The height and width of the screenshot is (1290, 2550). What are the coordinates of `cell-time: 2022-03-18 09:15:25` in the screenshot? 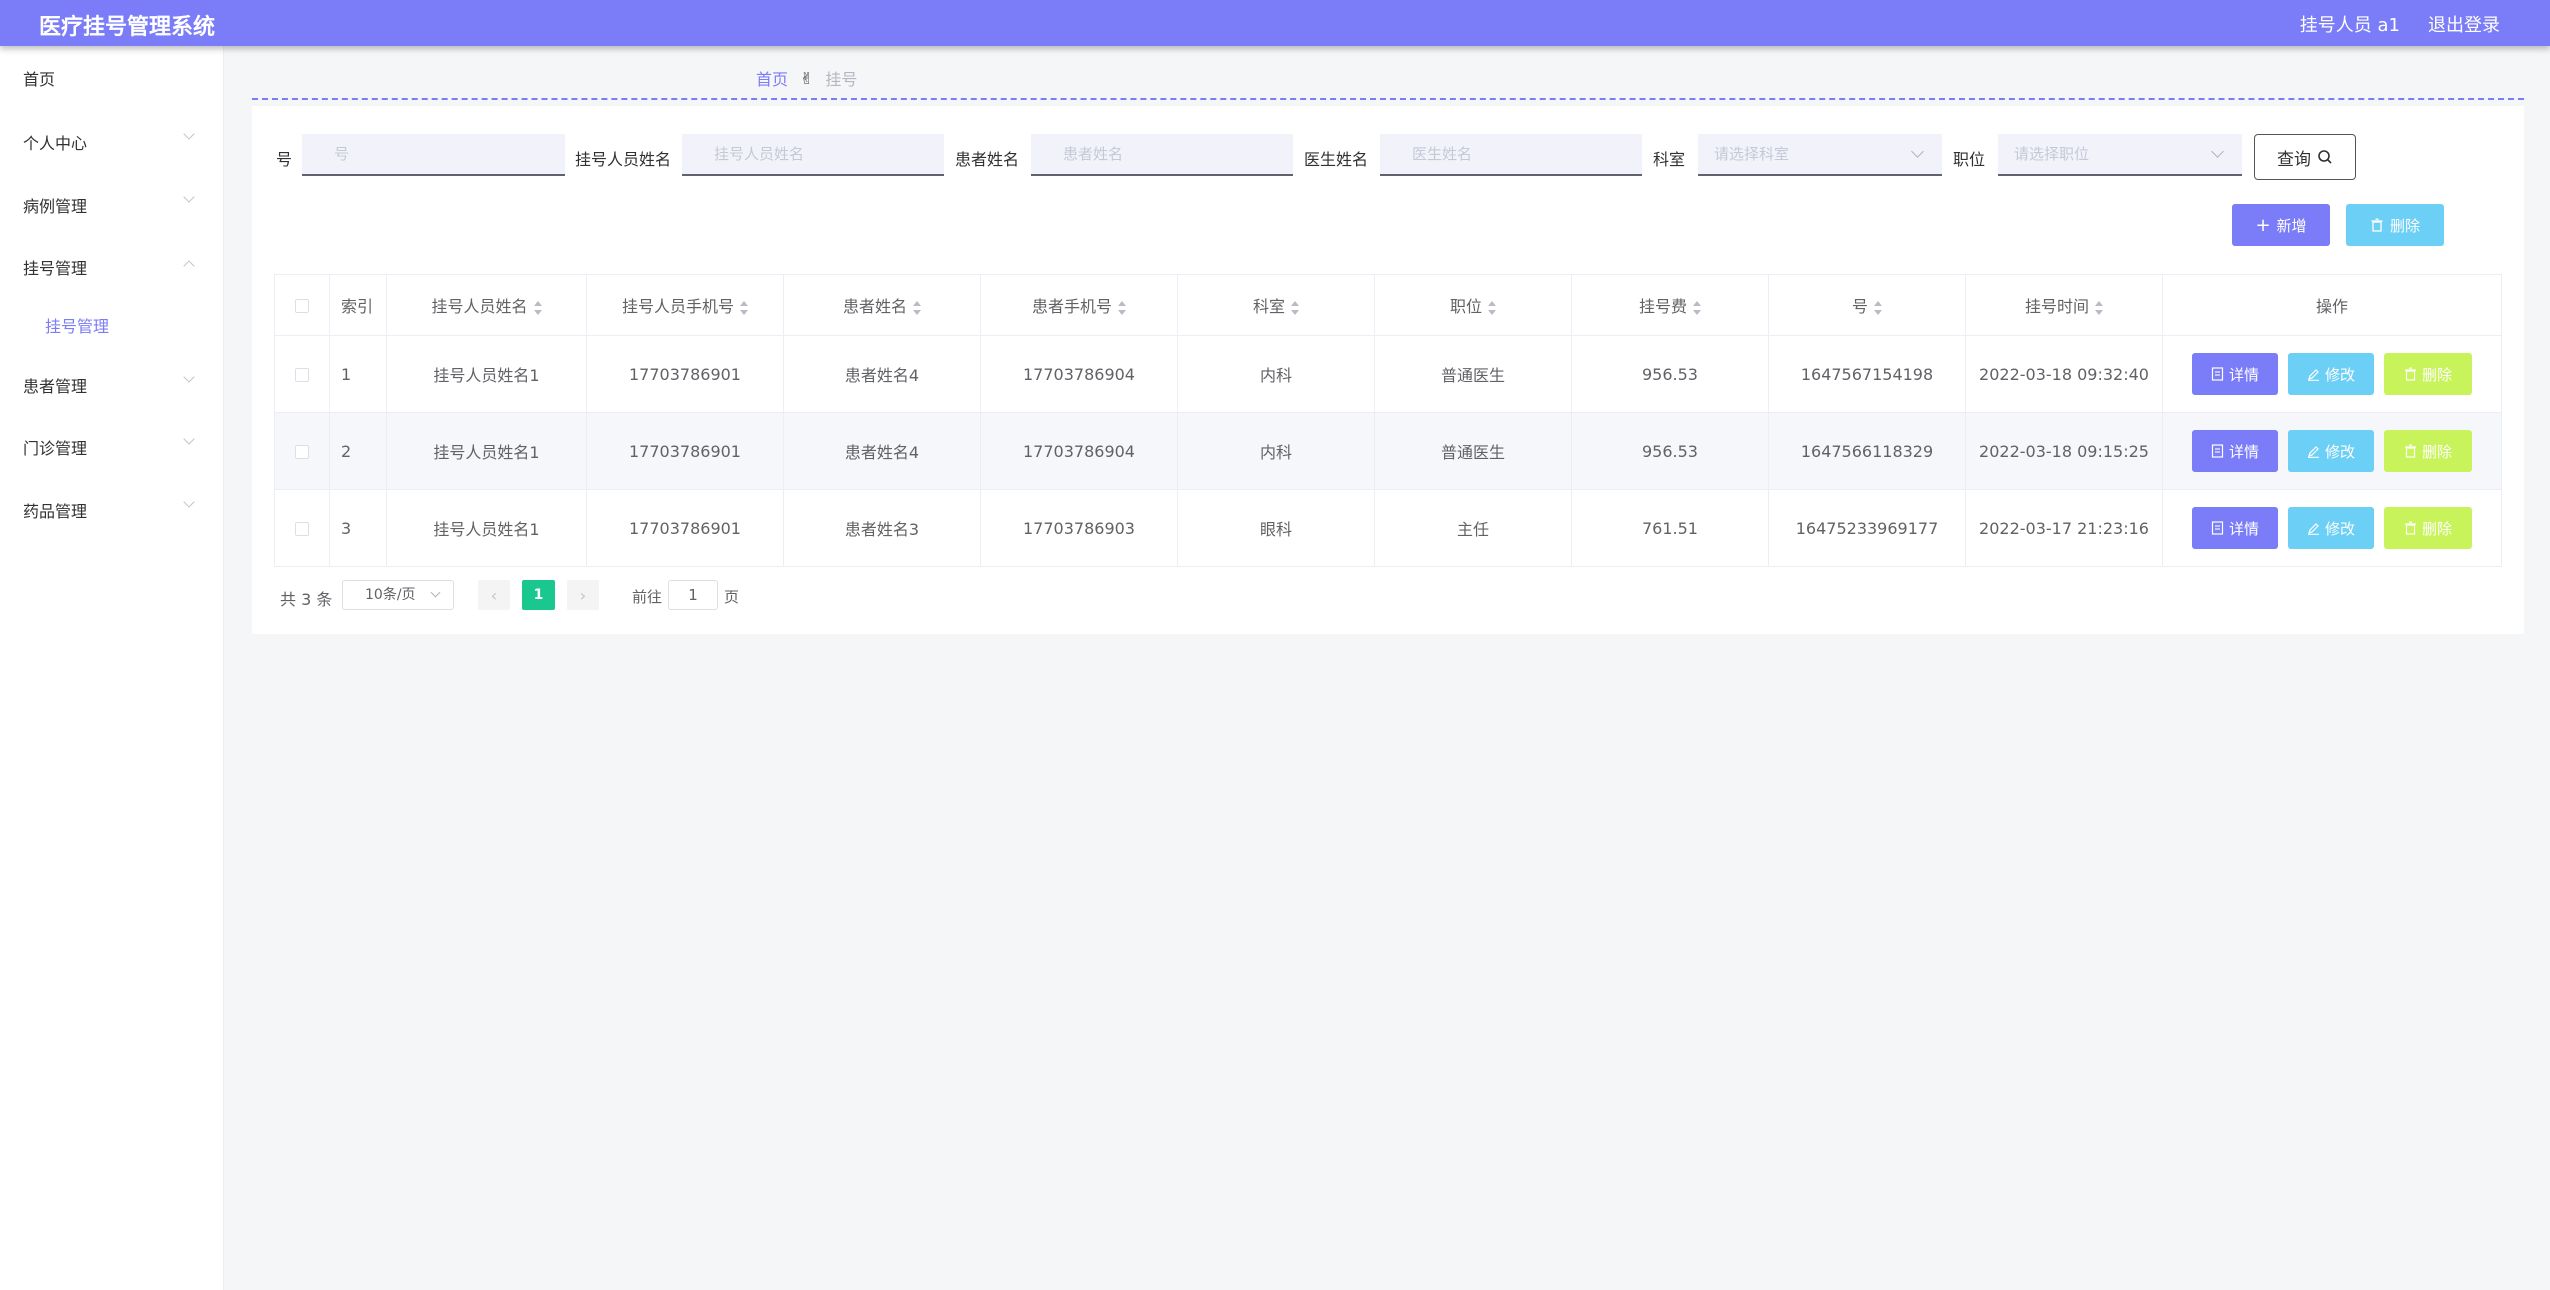 It's located at (2064, 451).